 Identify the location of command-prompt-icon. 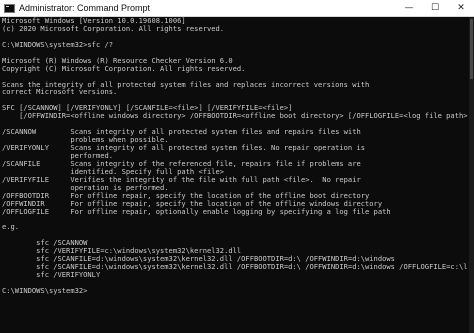
(9, 8).